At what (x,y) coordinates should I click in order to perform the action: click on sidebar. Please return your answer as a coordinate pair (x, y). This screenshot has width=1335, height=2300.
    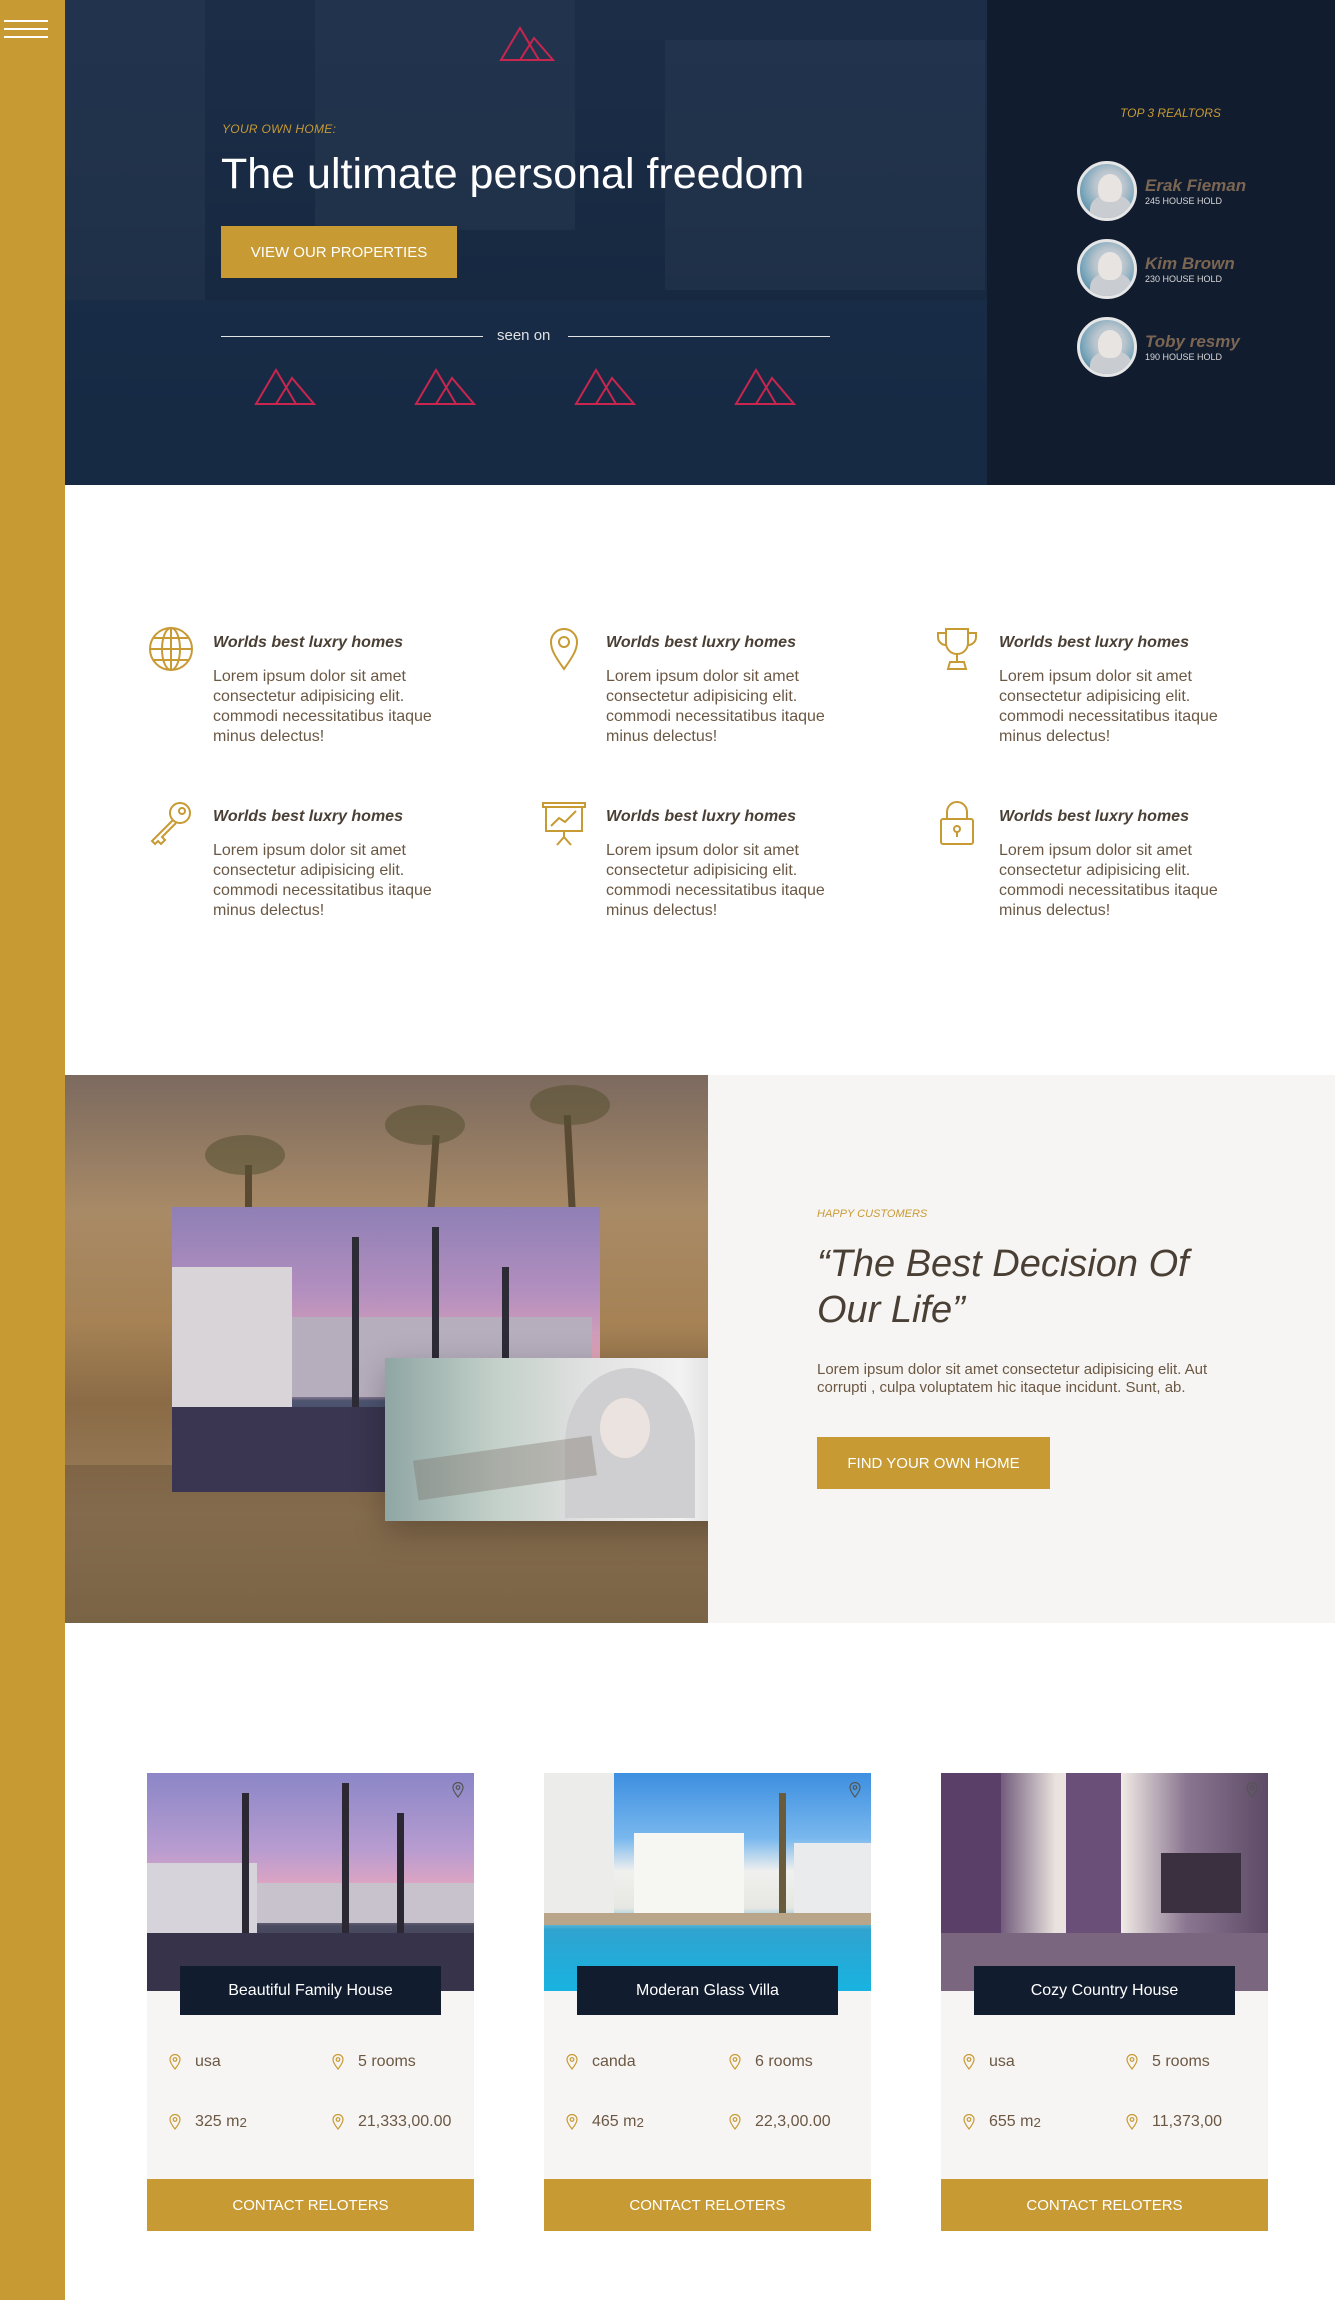
    Looking at the image, I should click on (32, 1150).